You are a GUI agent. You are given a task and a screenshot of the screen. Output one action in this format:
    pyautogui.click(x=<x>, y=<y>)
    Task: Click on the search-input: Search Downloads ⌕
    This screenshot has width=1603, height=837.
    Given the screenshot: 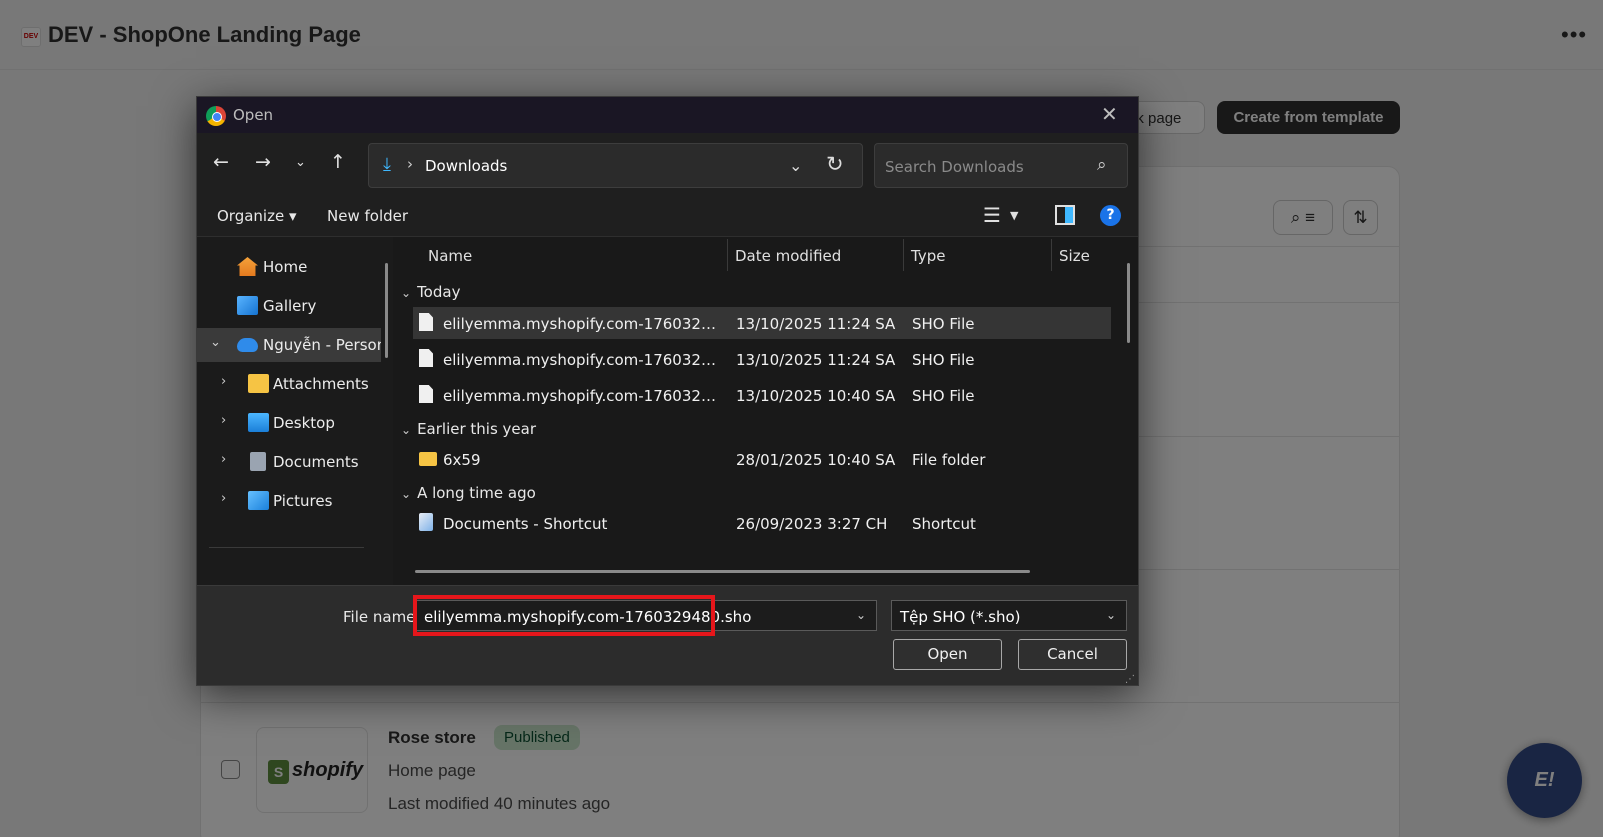 What is the action you would take?
    pyautogui.click(x=1001, y=165)
    